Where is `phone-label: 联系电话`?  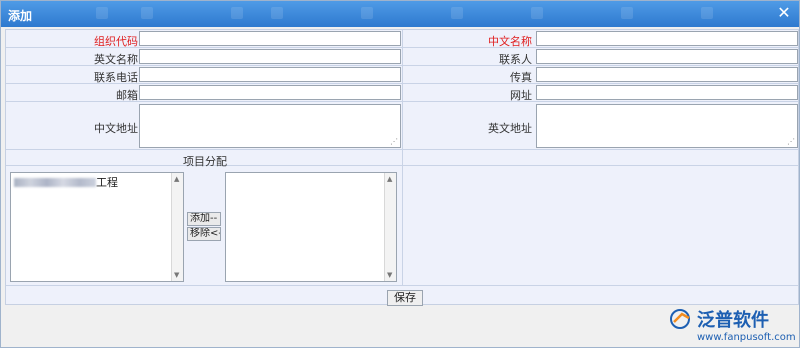 phone-label: 联系电话 is located at coordinates (116, 77).